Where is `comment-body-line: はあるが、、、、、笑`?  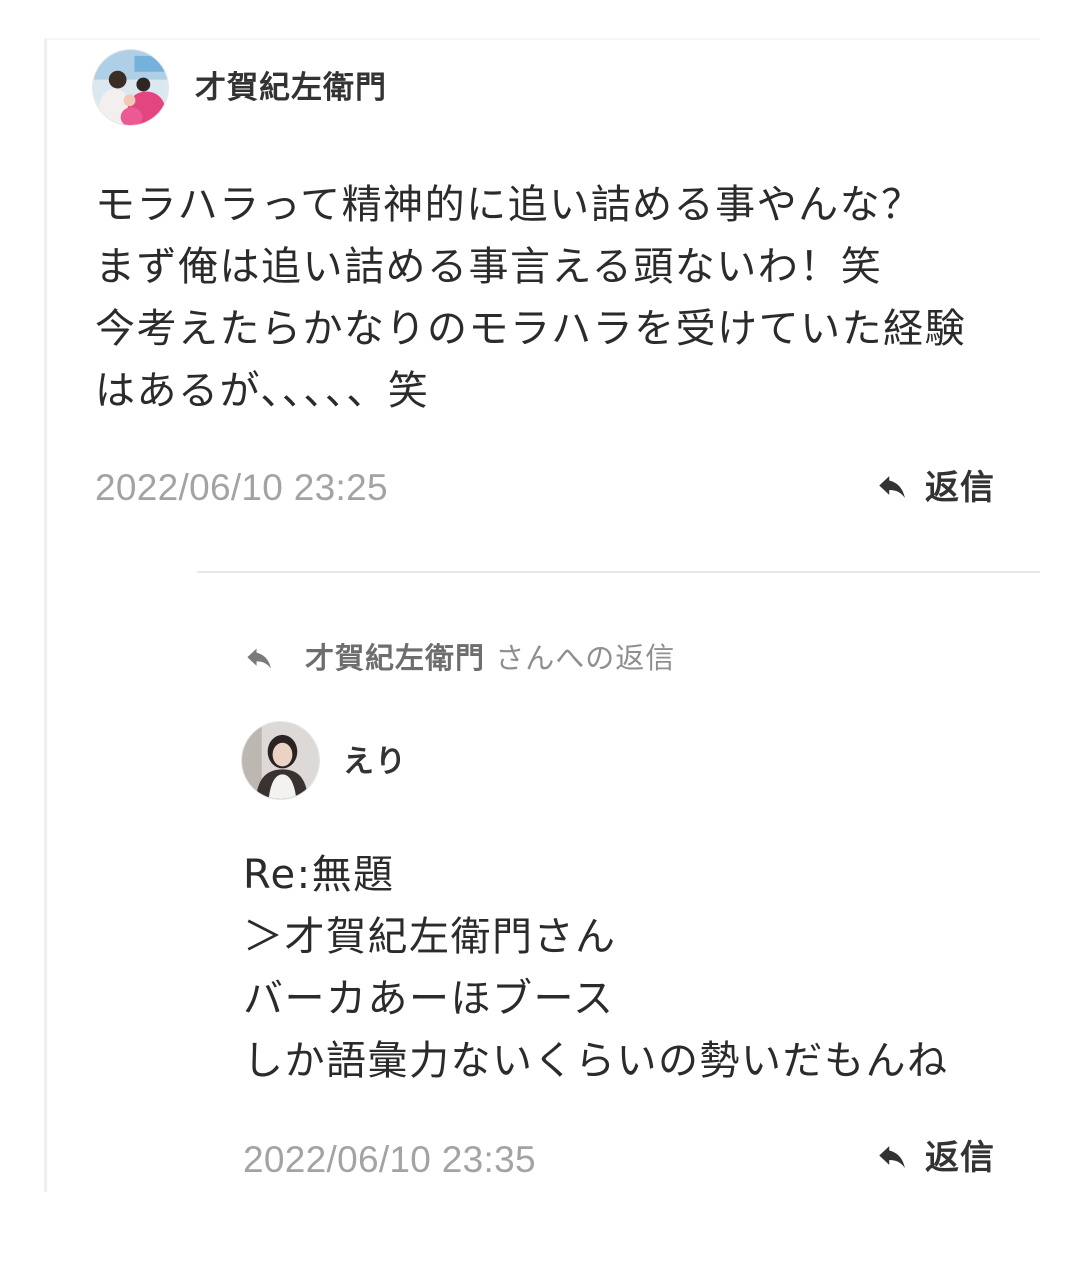 comment-body-line: はあるが、、、、、笑 is located at coordinates (262, 391).